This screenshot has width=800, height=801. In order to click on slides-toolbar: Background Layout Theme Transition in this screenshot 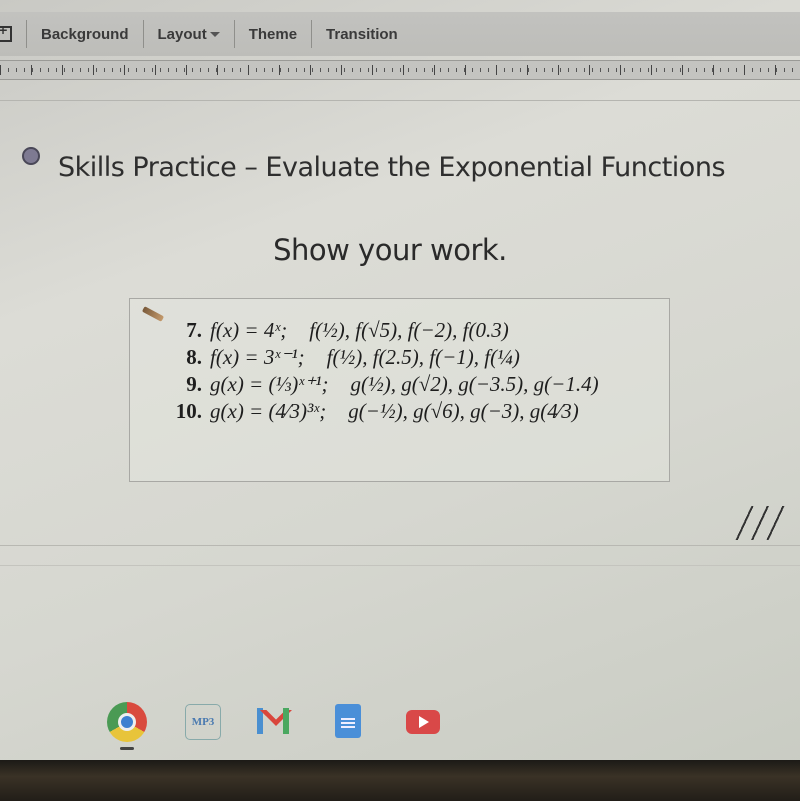, I will do `click(400, 34)`.